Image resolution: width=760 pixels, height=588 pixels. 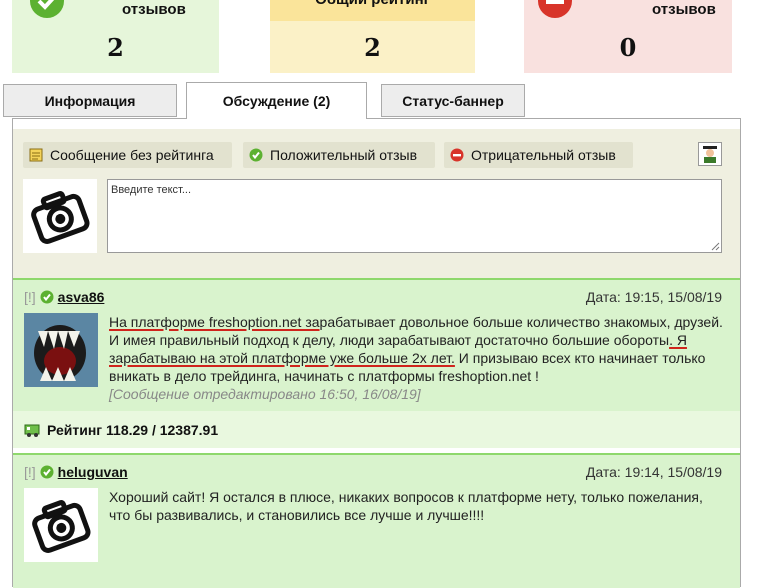 I want to click on negative-review-button: Отрицательный отзыв, so click(x=538, y=155).